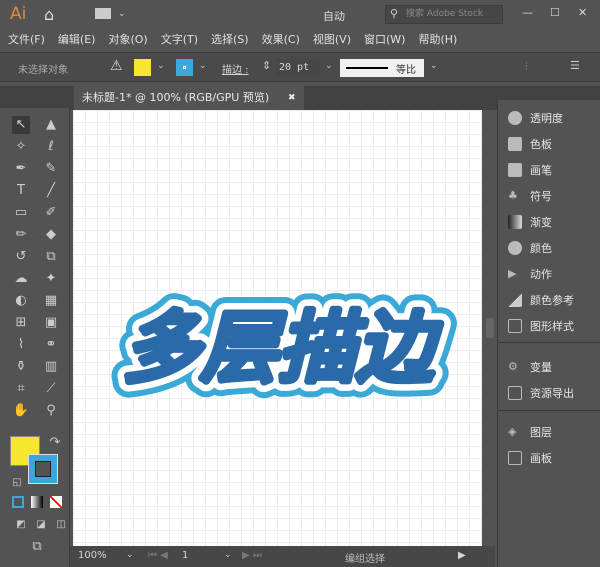  I want to click on default-colors-icon: ◱, so click(17, 483).